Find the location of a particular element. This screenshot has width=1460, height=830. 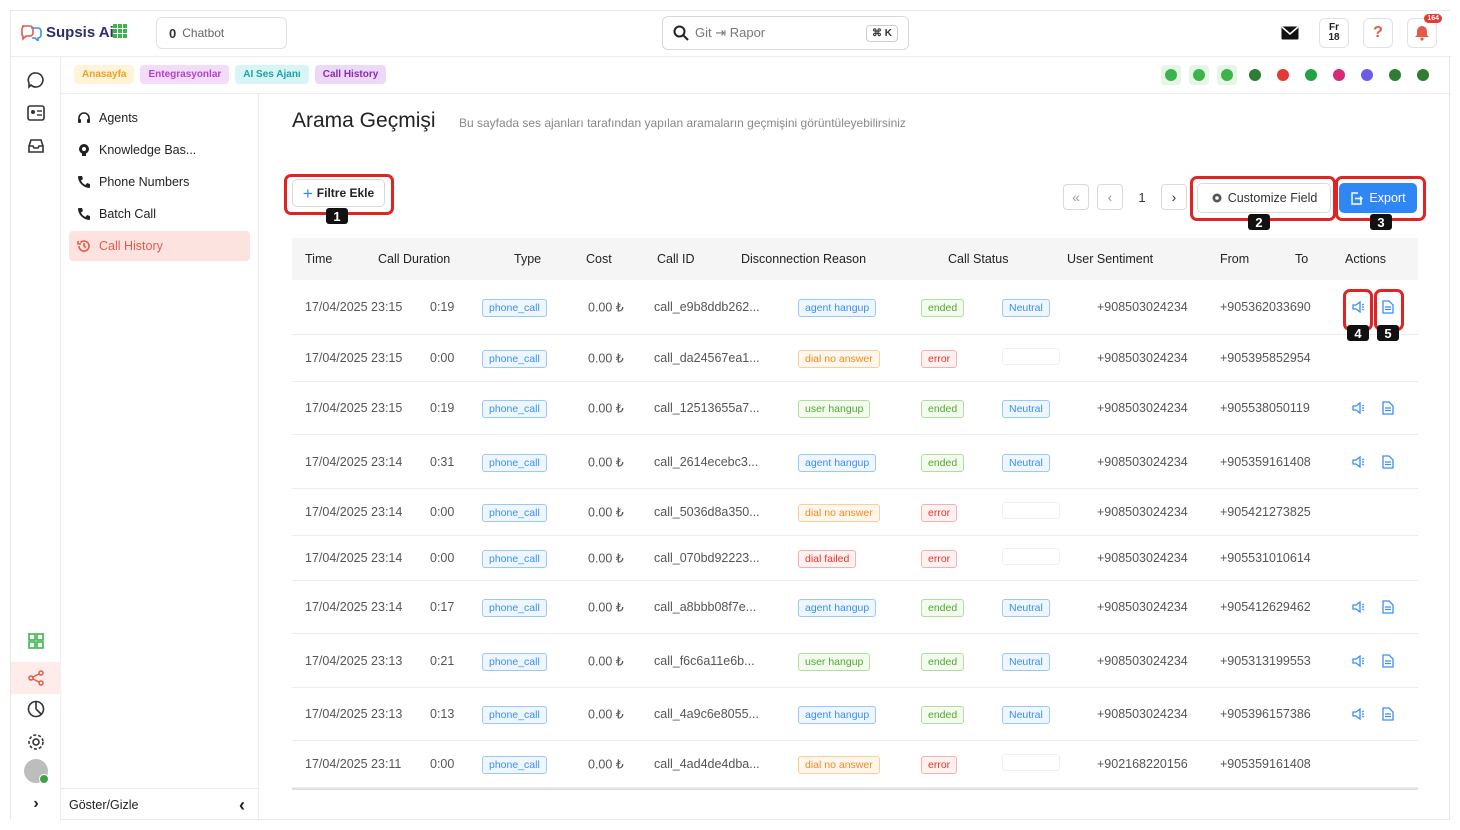

instagram-icon is located at coordinates (1339, 75).